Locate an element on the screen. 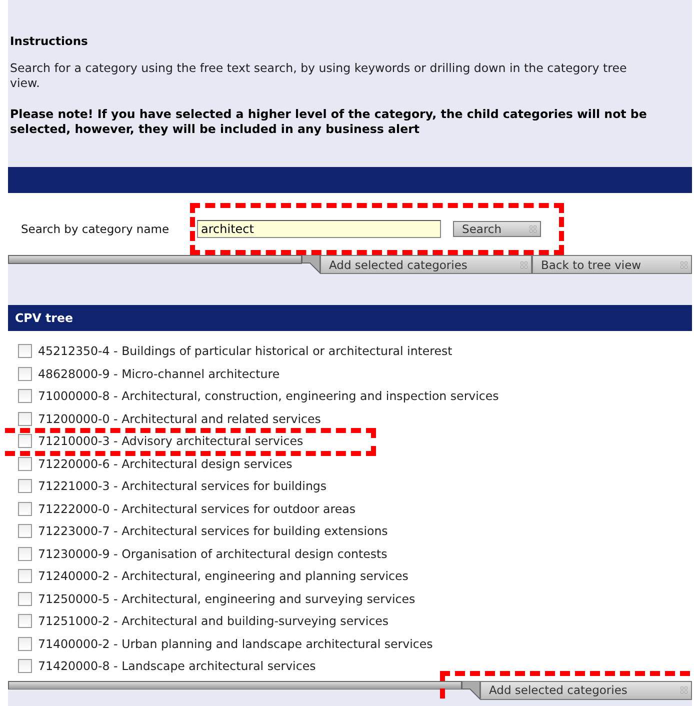 The width and height of the screenshot is (694, 706). tree-item: 71400000-2 - Urban planning and landscape architectural services is located at coordinates (235, 643).